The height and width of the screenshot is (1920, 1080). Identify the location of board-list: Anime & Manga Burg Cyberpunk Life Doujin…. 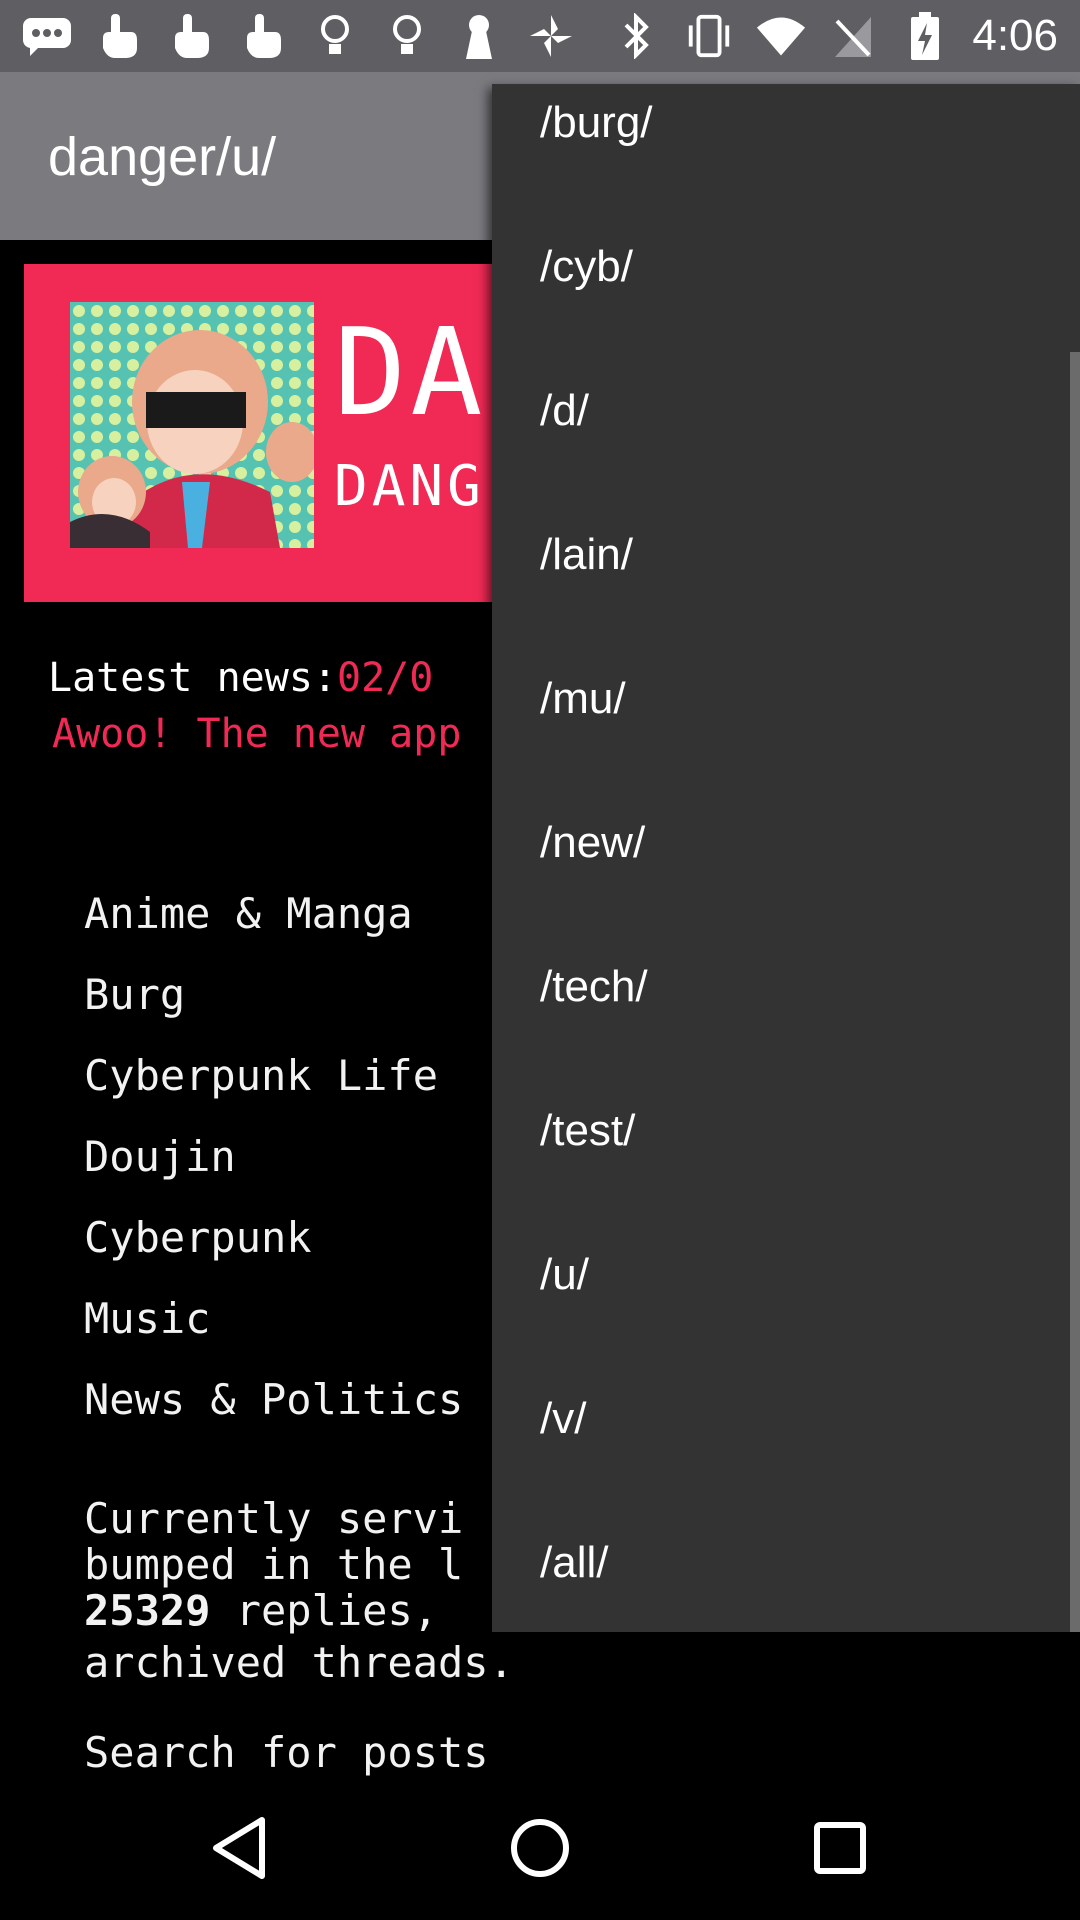
(273, 1167).